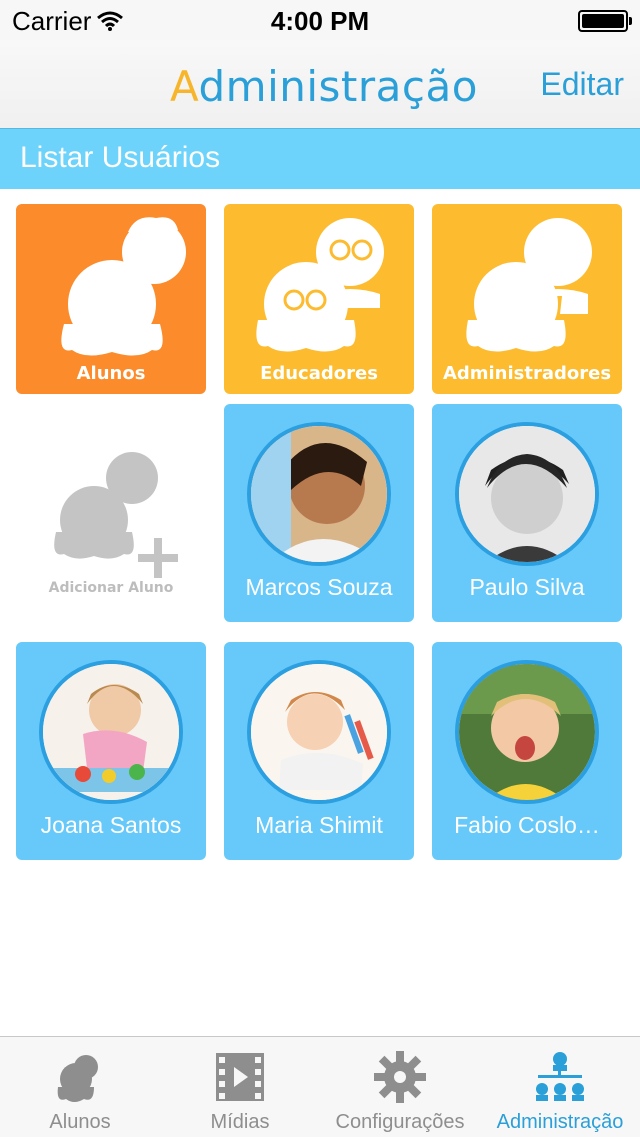 The image size is (640, 1137). What do you see at coordinates (527, 299) in the screenshot?
I see `category-tile-administradores: Administradores` at bounding box center [527, 299].